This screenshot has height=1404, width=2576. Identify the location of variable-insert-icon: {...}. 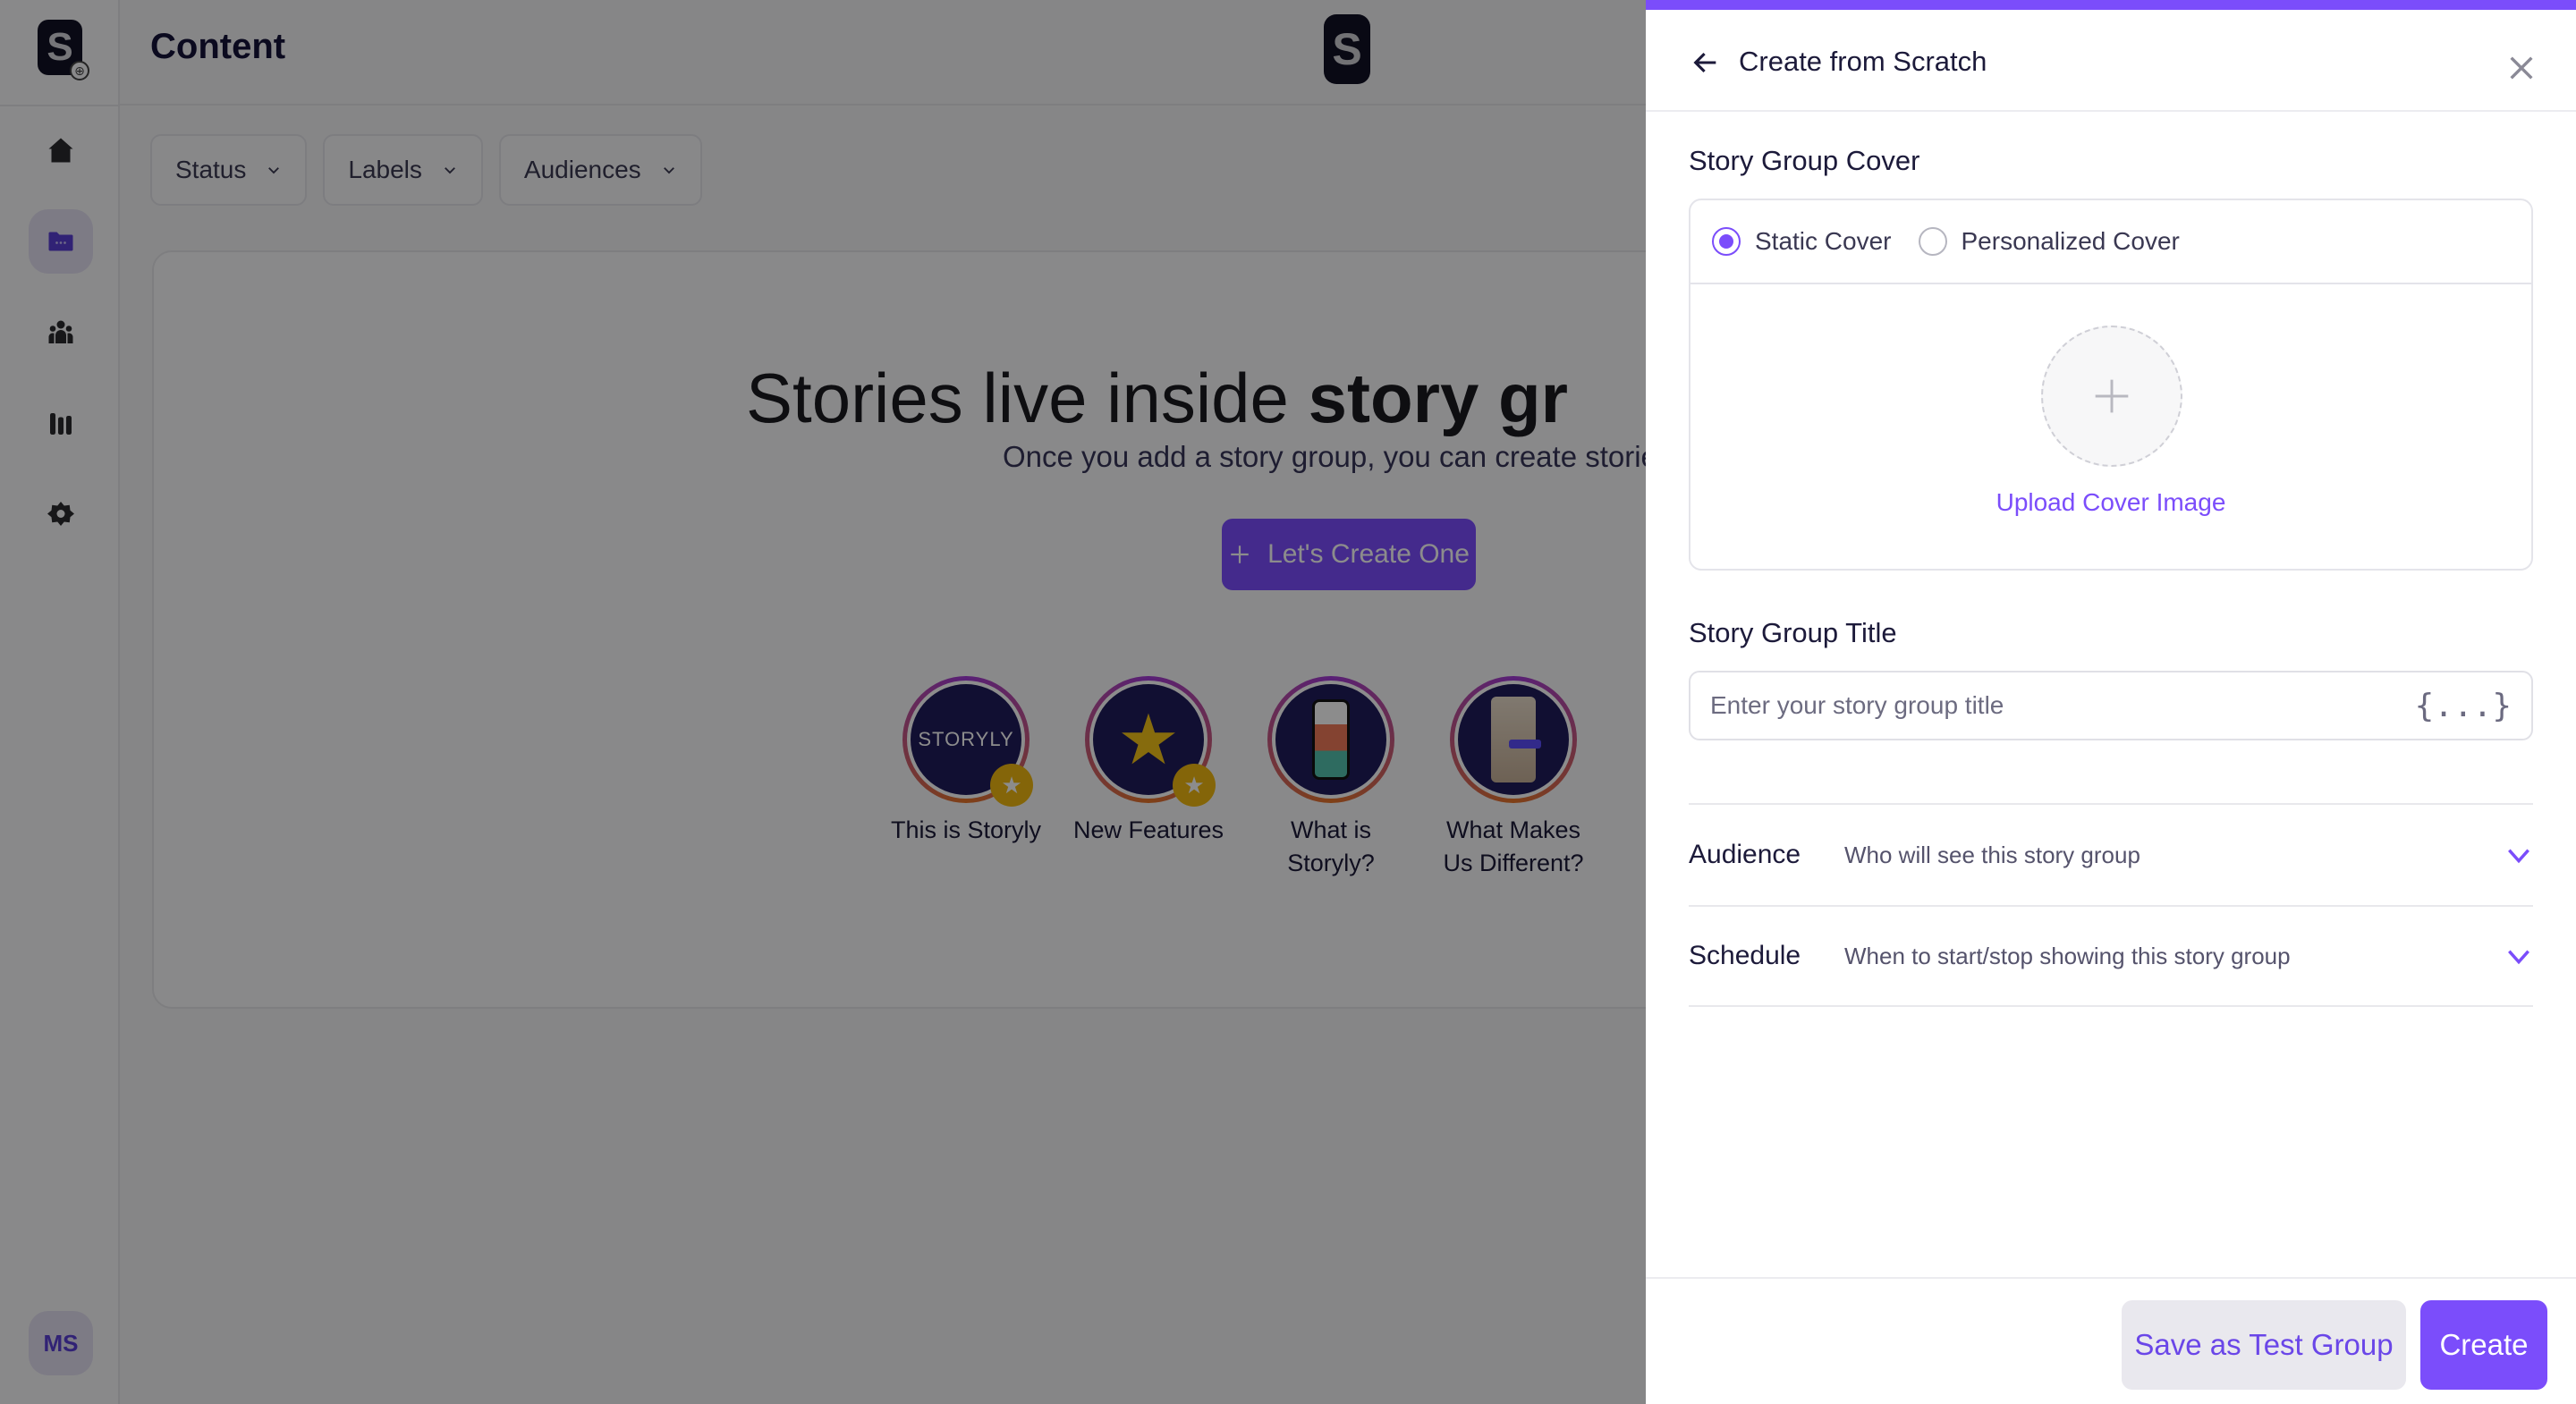
(2463, 706).